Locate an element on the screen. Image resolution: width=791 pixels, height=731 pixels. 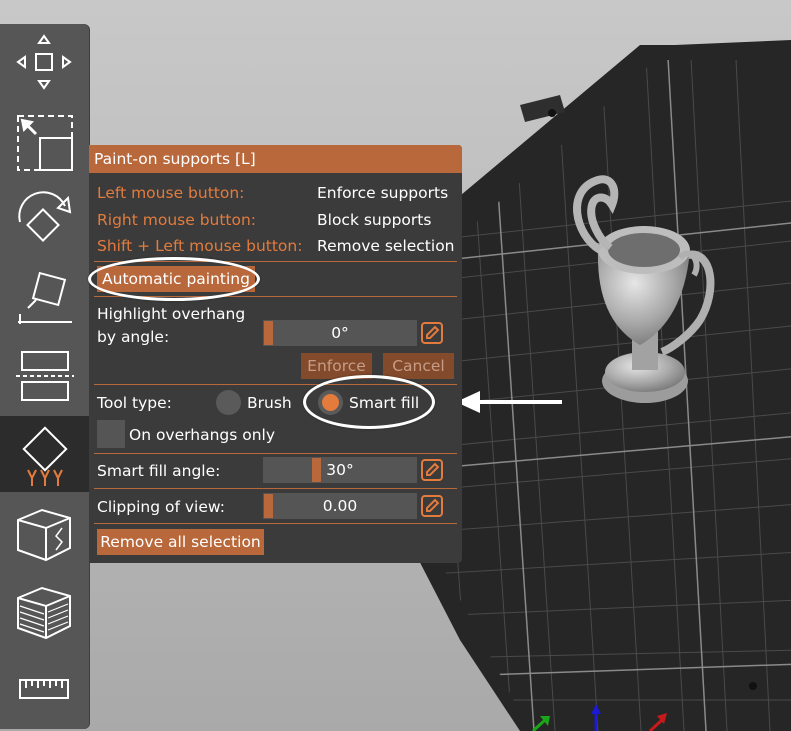
seam-paint-icon is located at coordinates (44, 535).